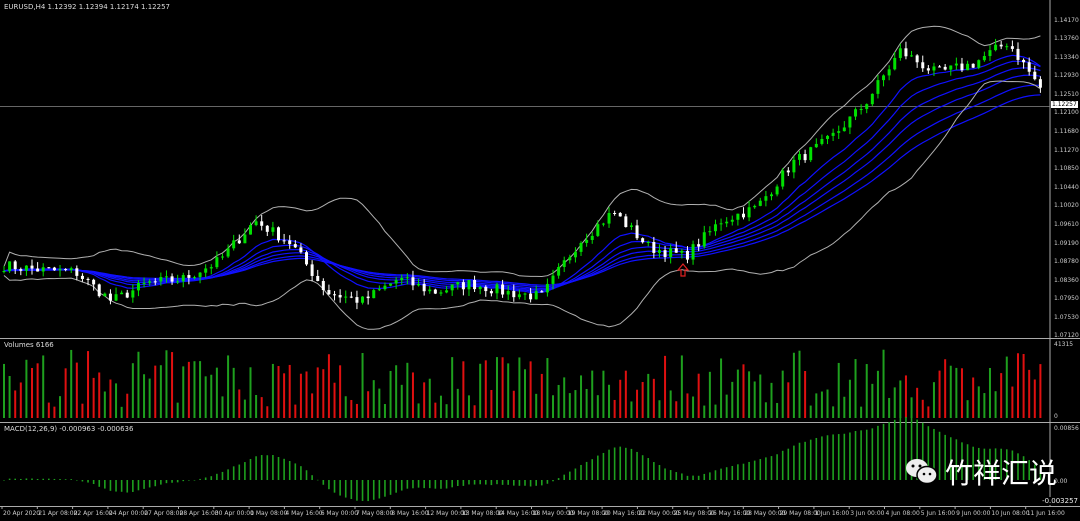  What do you see at coordinates (93, 513) in the screenshot?
I see `time-tick-label: 22 Apr 16:00` at bounding box center [93, 513].